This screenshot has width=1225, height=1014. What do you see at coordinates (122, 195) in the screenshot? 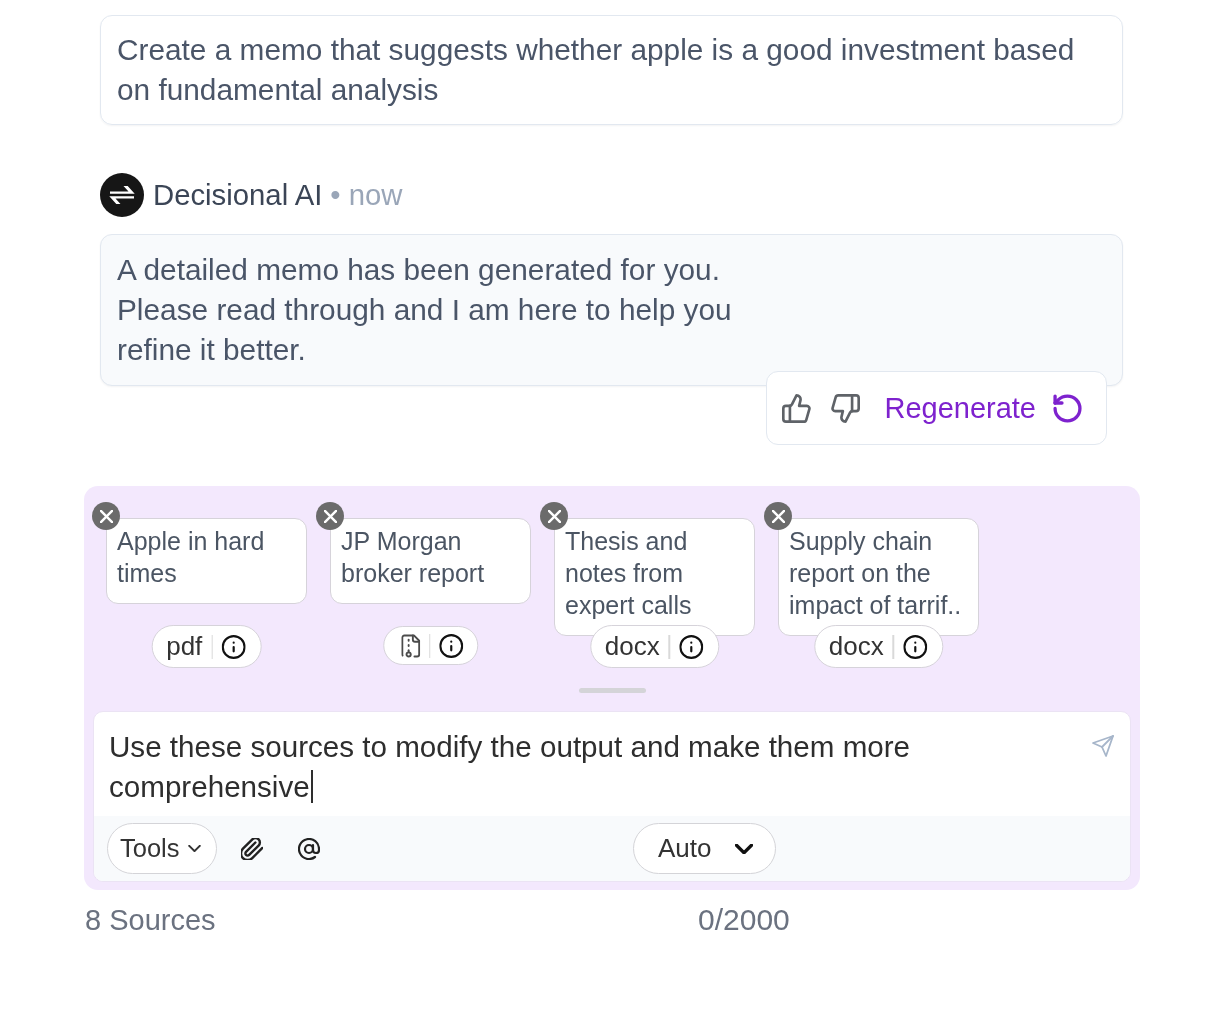
I see `swap-arrows-icon` at bounding box center [122, 195].